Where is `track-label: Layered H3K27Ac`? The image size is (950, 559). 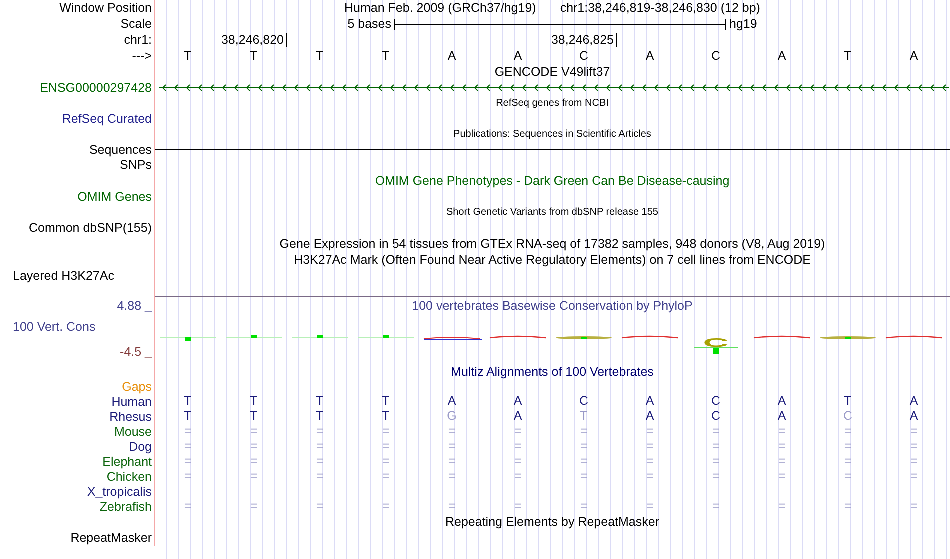 track-label: Layered H3K27Ac is located at coordinates (63, 276).